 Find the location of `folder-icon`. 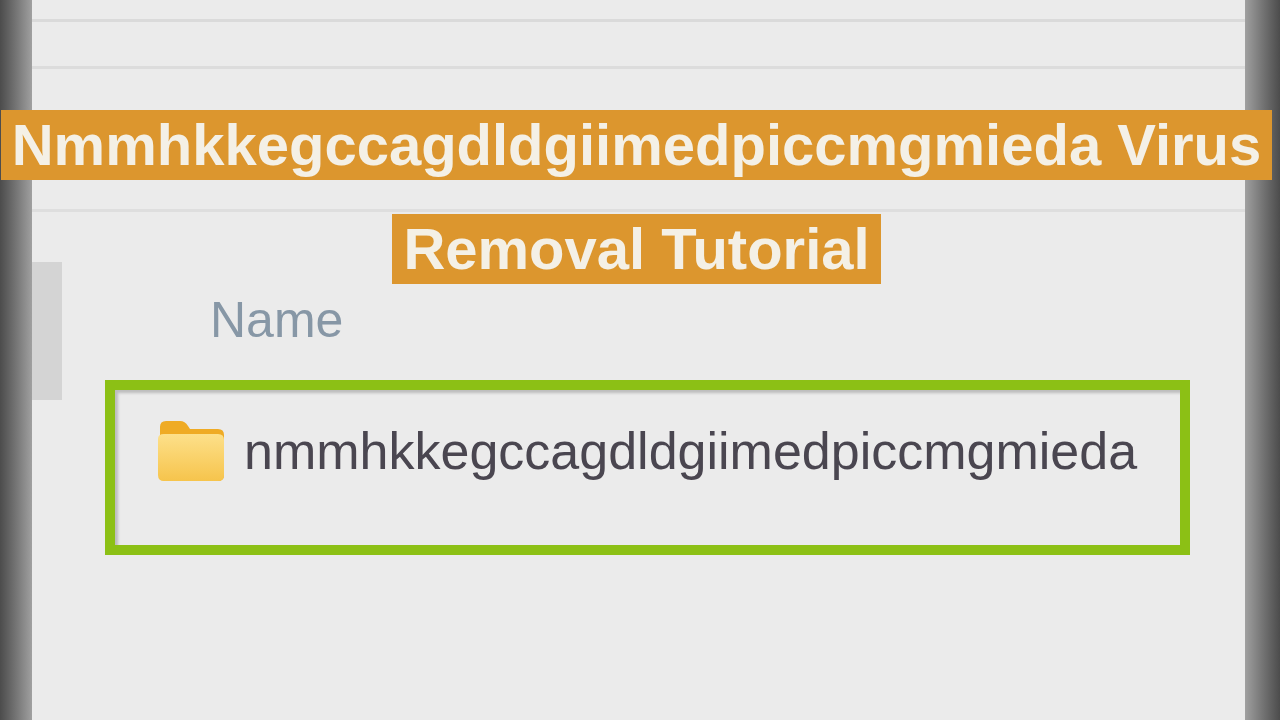

folder-icon is located at coordinates (191, 451).